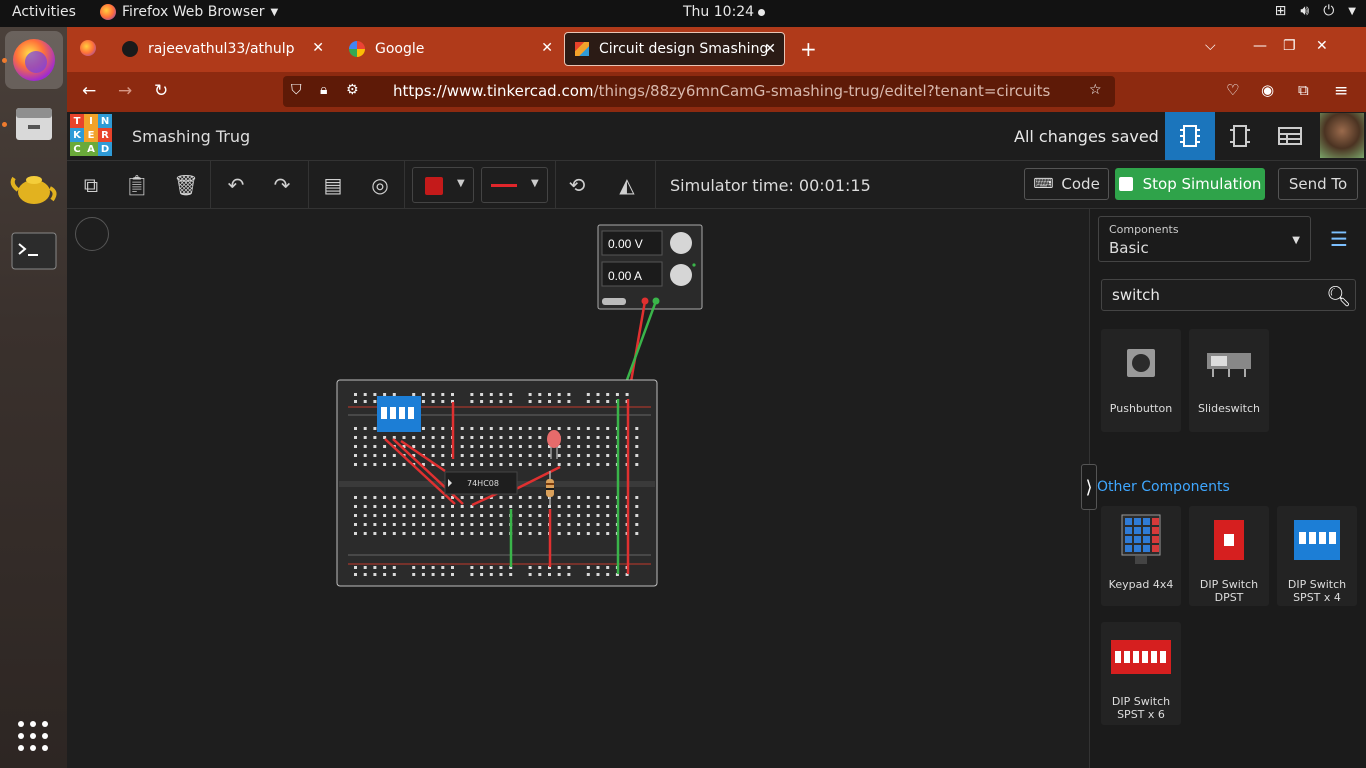 The height and width of the screenshot is (768, 1366). I want to click on dock-teapot, so click(34, 186).